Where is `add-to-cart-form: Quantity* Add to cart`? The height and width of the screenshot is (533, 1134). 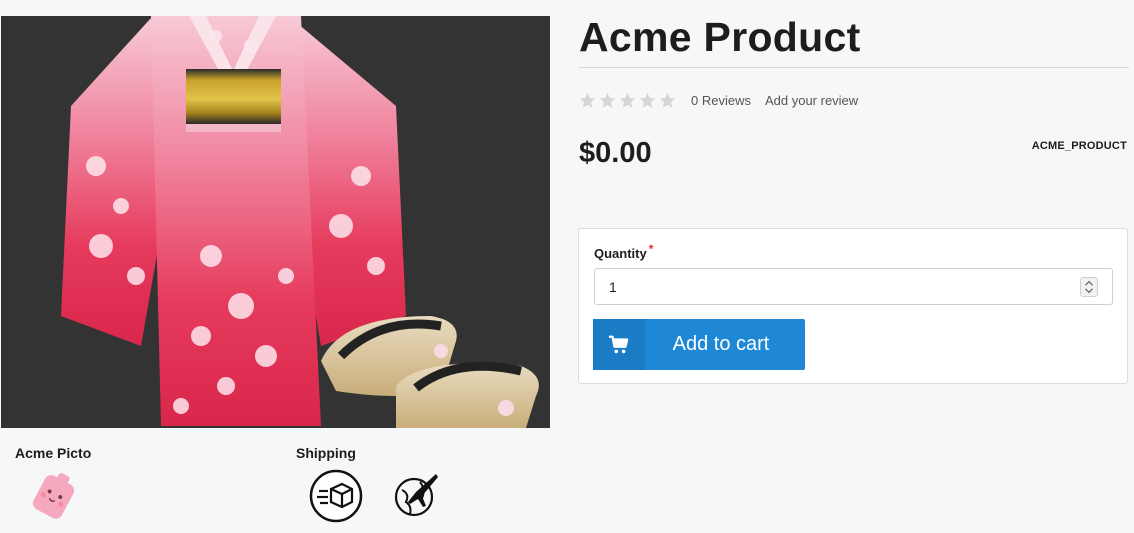 add-to-cart-form: Quantity* Add to cart is located at coordinates (853, 306).